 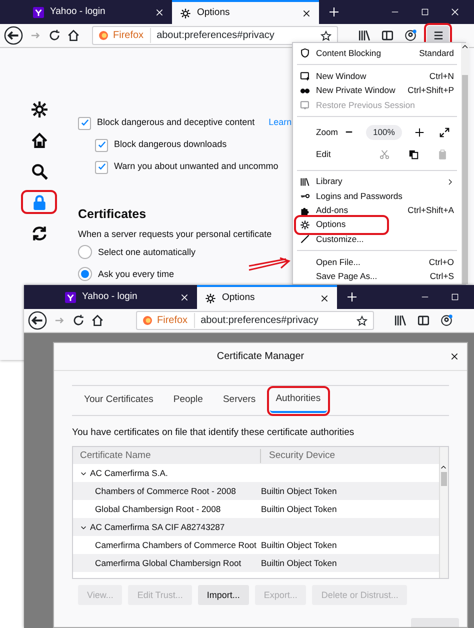 I want to click on shortcut-text: Ctrl+Shift+P, so click(x=431, y=91).